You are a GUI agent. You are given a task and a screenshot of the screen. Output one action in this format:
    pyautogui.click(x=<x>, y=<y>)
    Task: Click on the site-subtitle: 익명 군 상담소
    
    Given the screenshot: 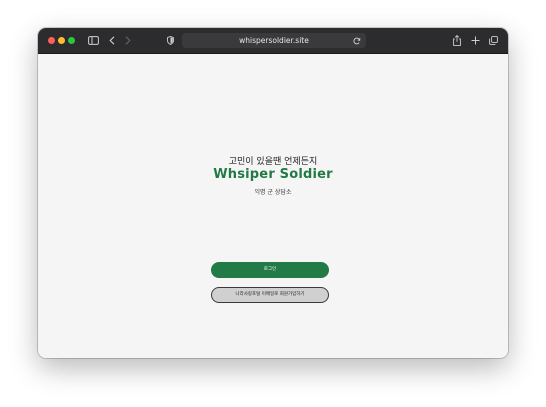 What is the action you would take?
    pyautogui.click(x=273, y=192)
    